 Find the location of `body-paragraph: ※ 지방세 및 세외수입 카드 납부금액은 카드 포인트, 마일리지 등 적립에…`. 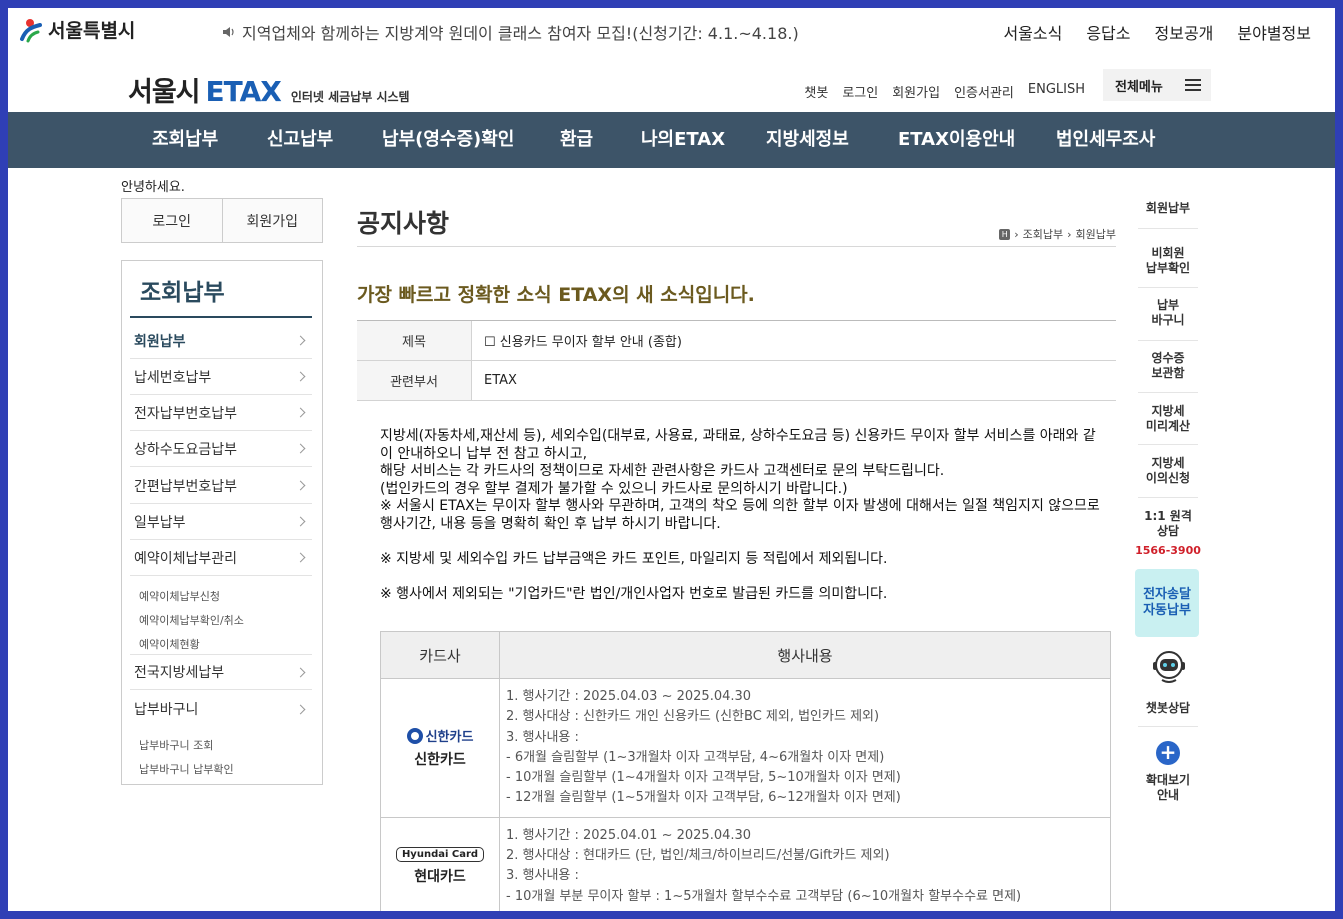

body-paragraph: ※ 지방세 및 세외수입 카드 납부금액은 카드 포인트, 마일리지 등 적립에… is located at coordinates (634, 558).